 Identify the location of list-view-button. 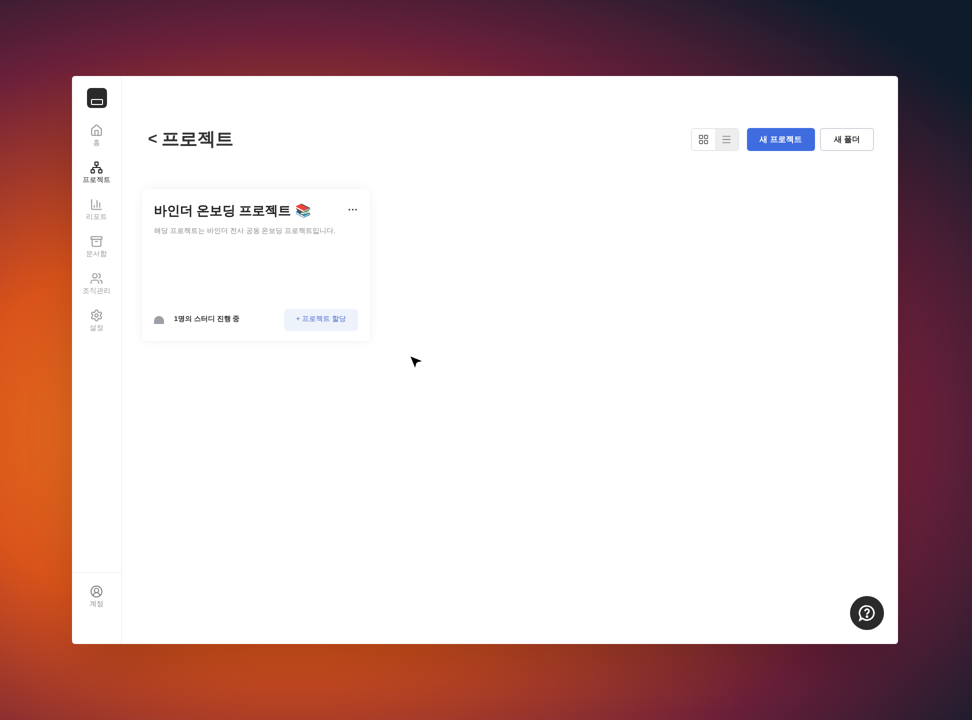
(726, 139).